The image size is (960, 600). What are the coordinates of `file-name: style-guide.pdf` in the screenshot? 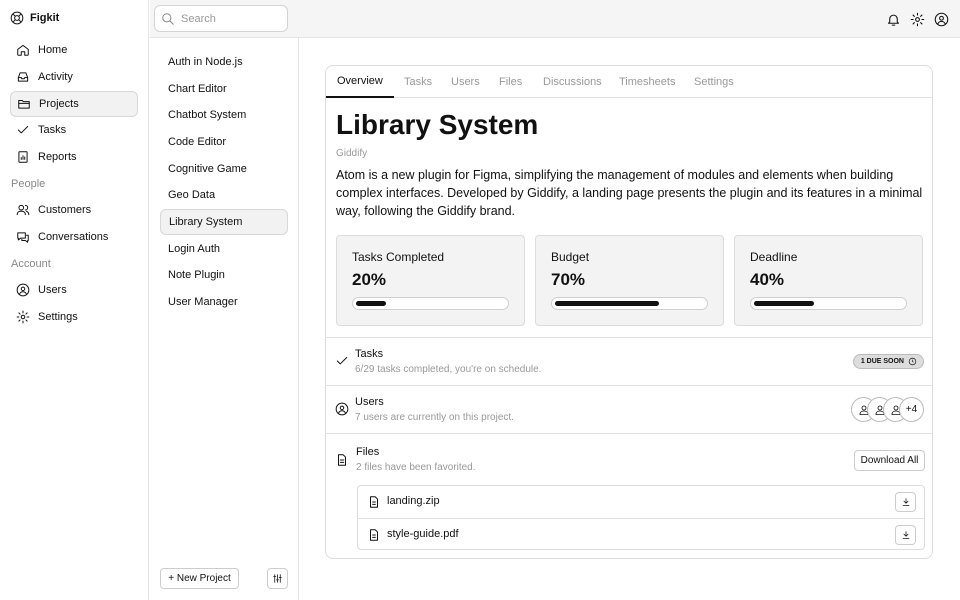 It's located at (423, 534).